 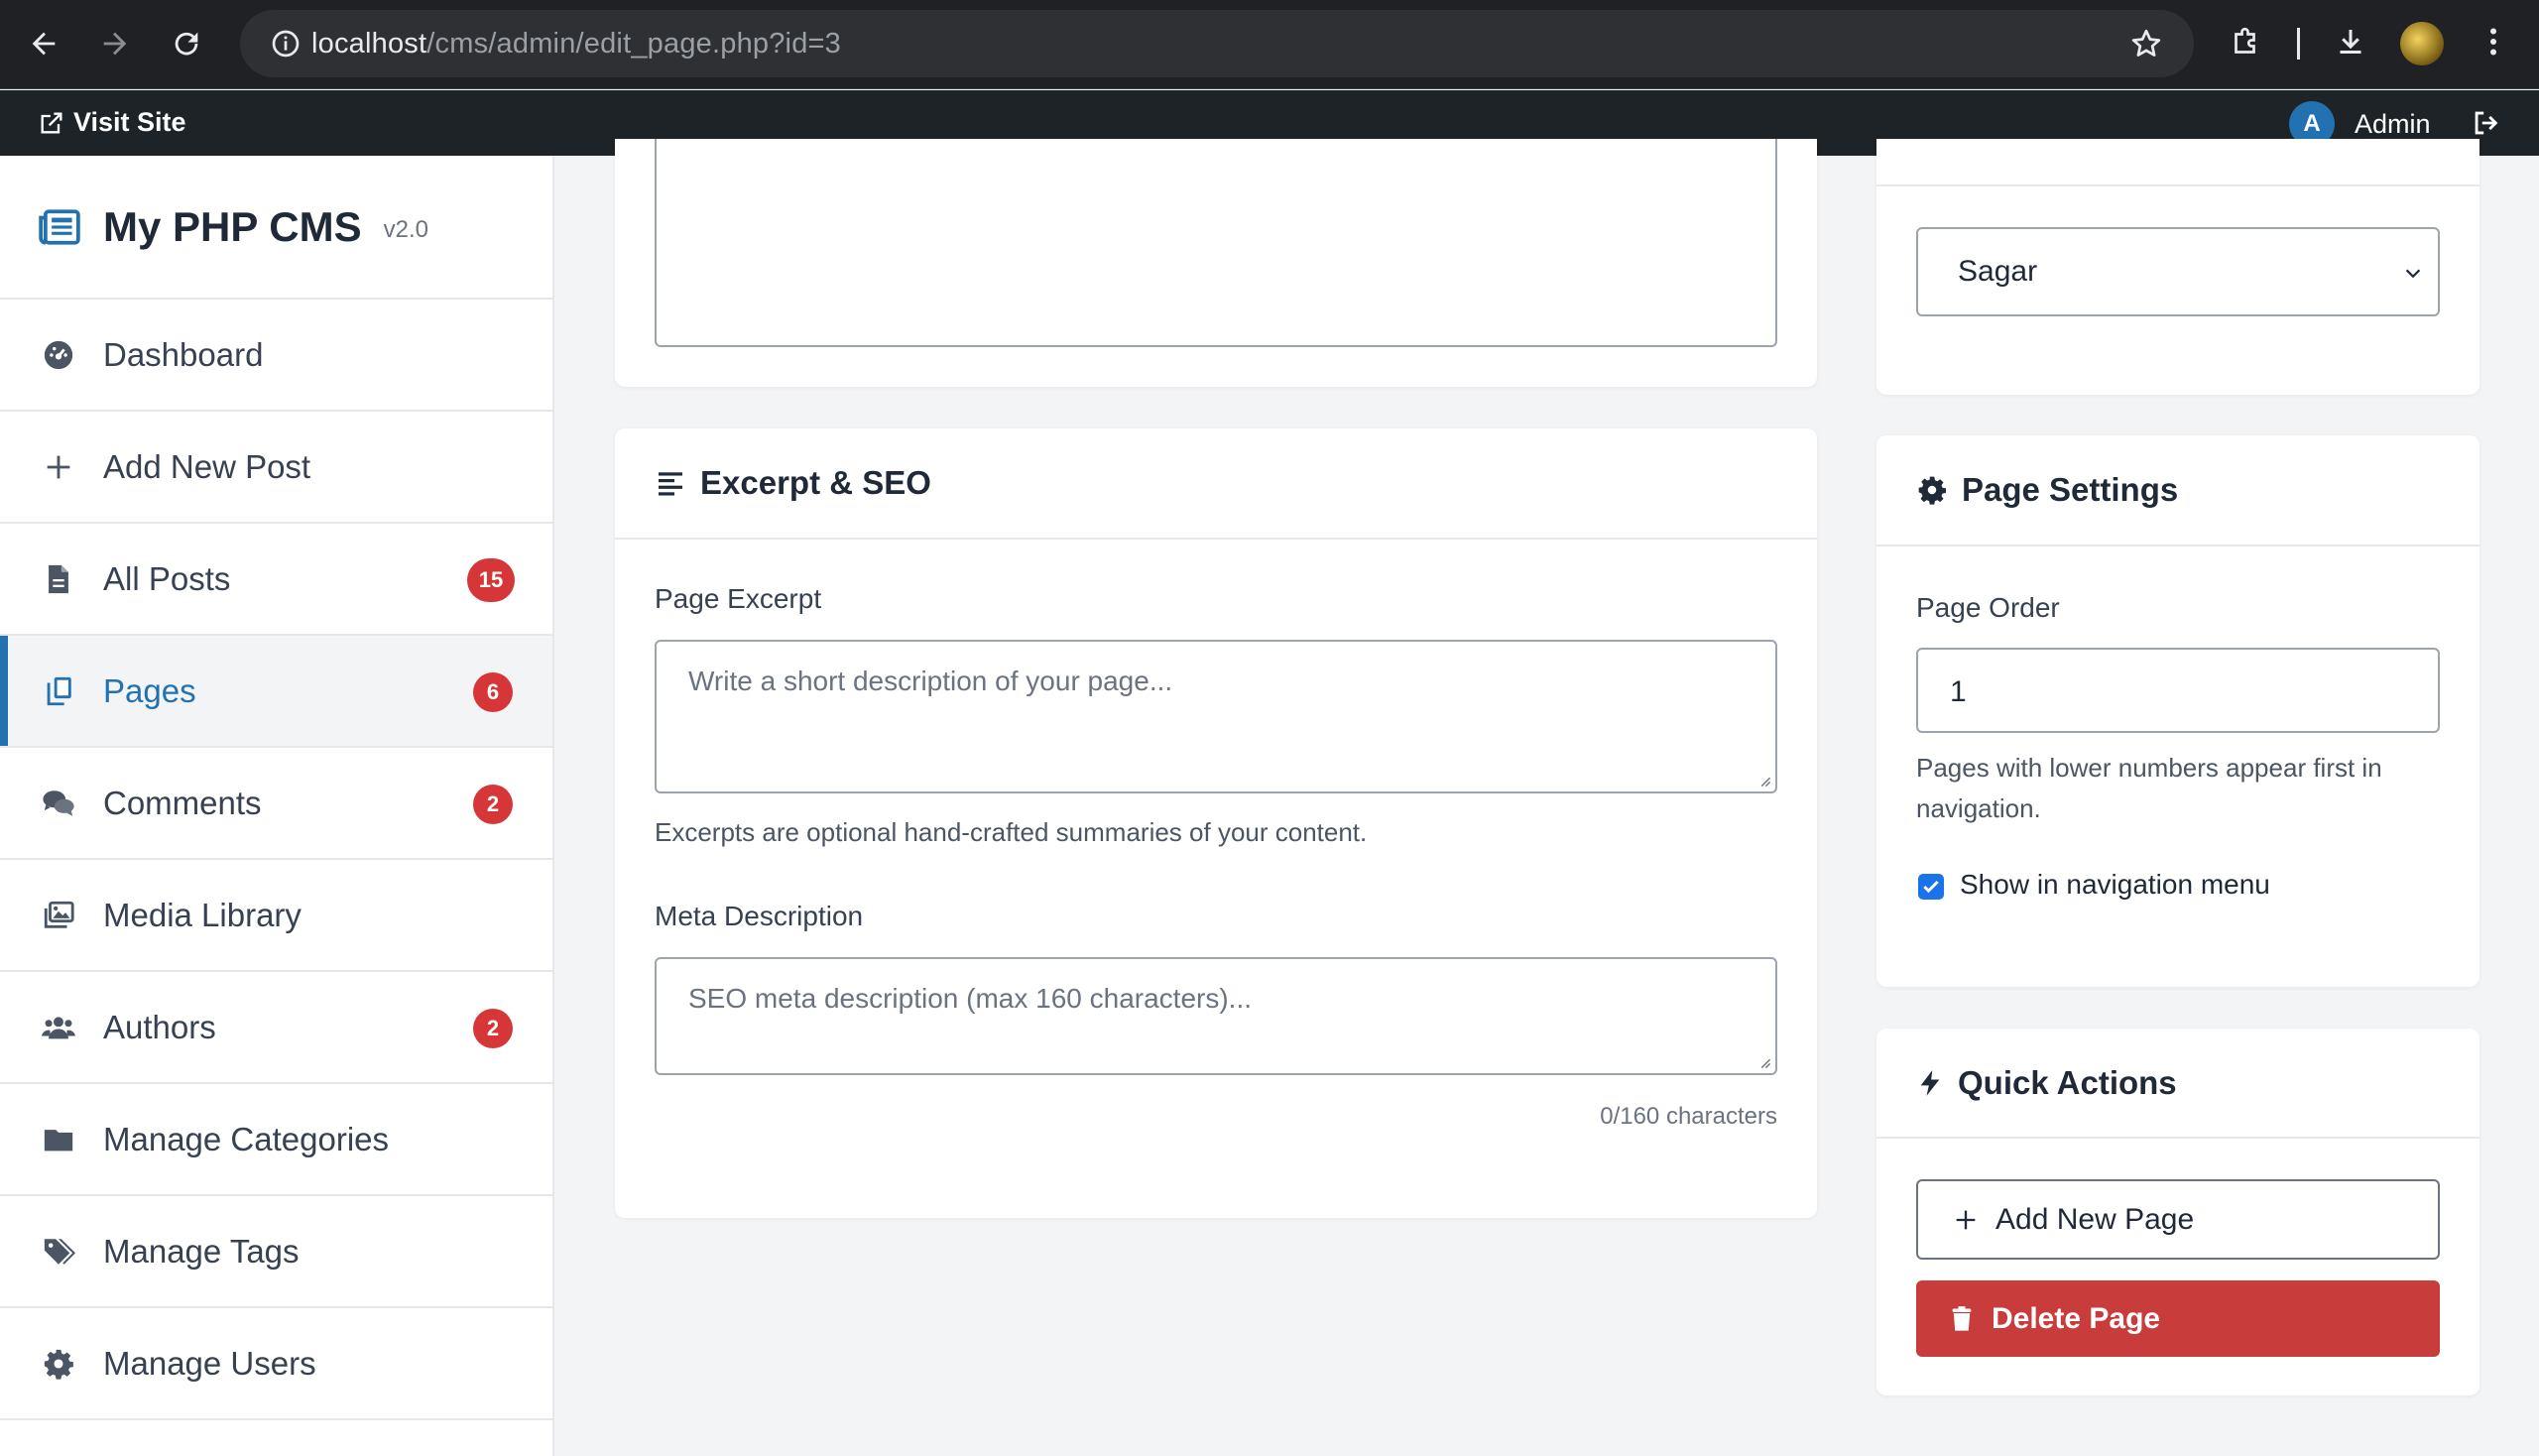 I want to click on page-excerpt-label: Page Excerpt, so click(x=739, y=598).